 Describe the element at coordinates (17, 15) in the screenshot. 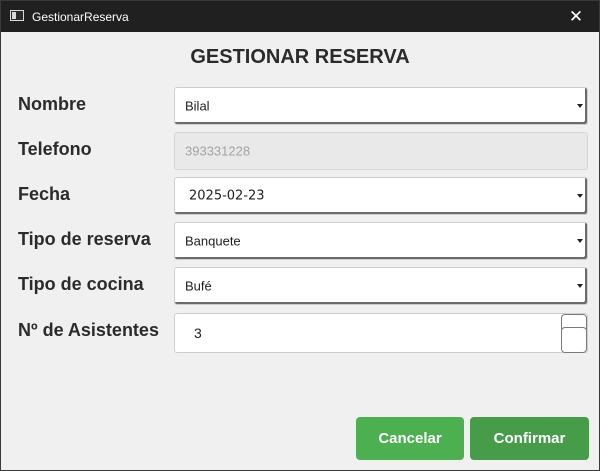

I see `app-window-icon` at that location.